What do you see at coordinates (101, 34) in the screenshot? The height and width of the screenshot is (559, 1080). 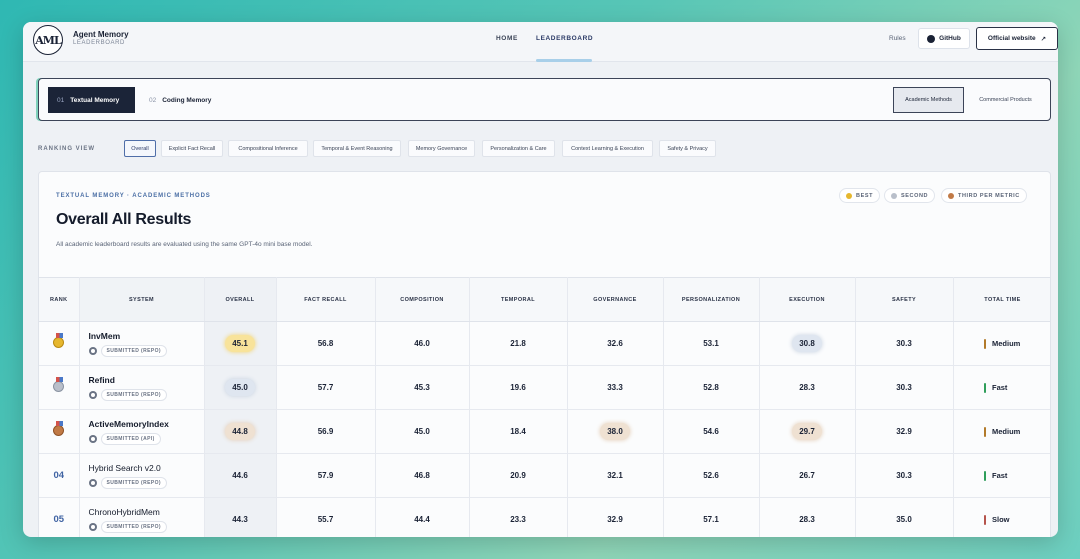 I see `brand-title: Agent Memory` at bounding box center [101, 34].